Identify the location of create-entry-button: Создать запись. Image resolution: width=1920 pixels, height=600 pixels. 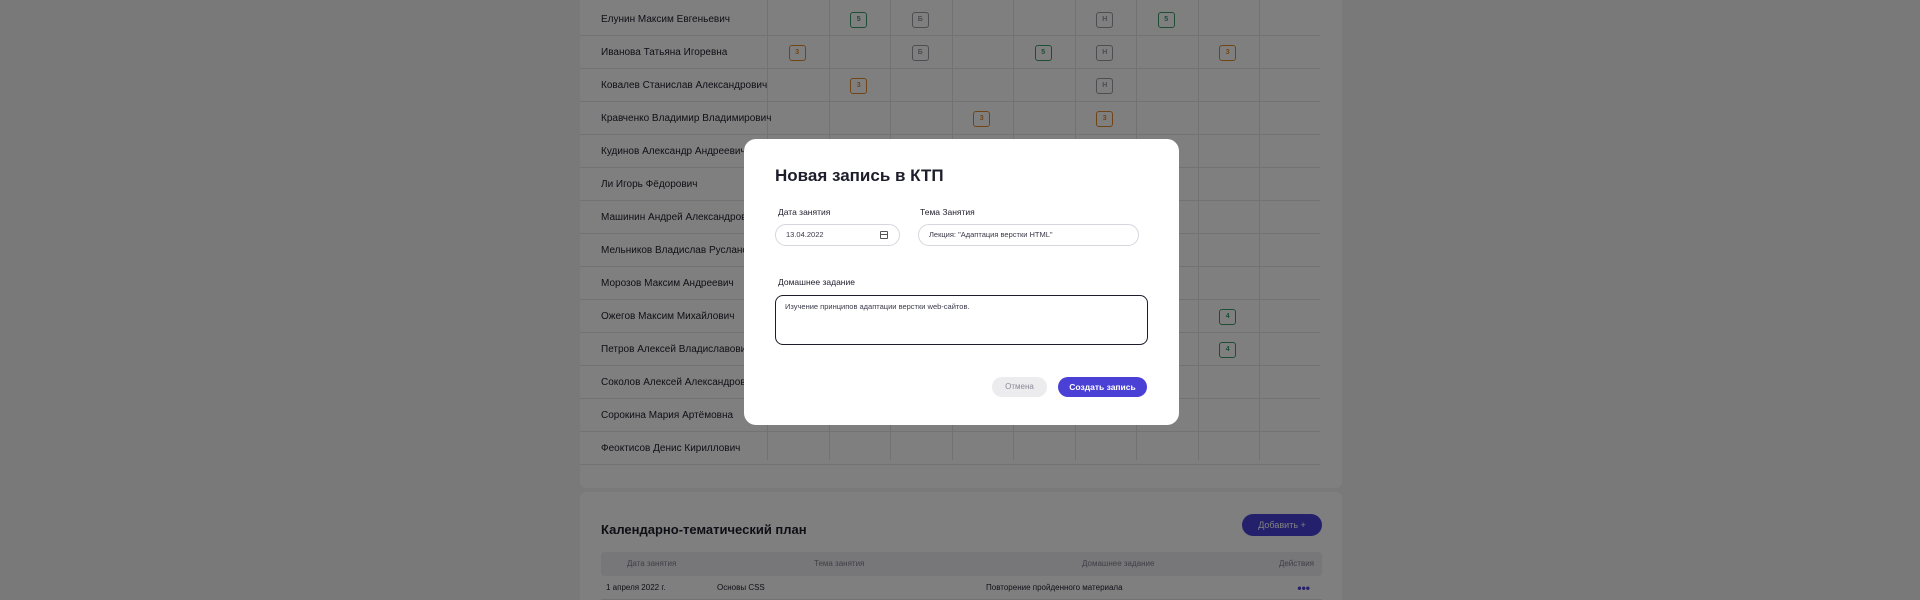
(1102, 387).